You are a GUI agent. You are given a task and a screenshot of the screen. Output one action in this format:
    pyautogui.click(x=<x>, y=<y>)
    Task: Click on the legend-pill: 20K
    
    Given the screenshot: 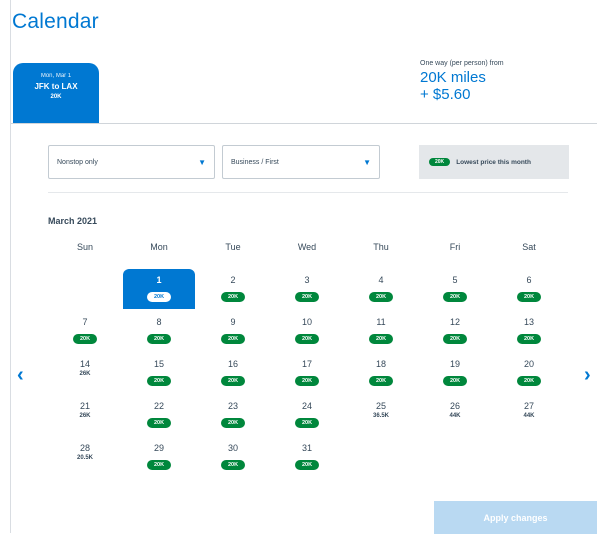 What is the action you would take?
    pyautogui.click(x=440, y=162)
    